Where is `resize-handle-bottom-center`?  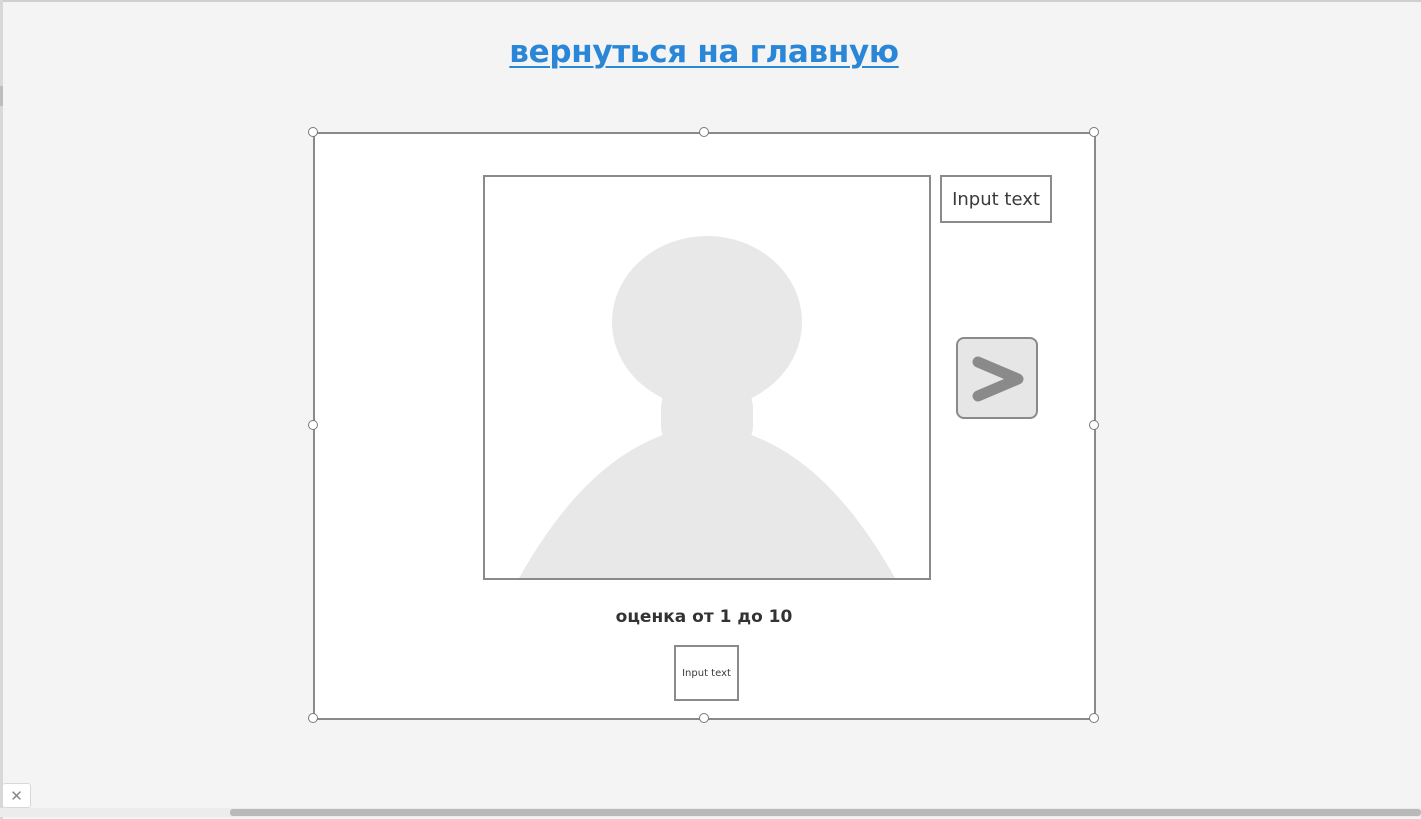
resize-handle-bottom-center is located at coordinates (704, 718).